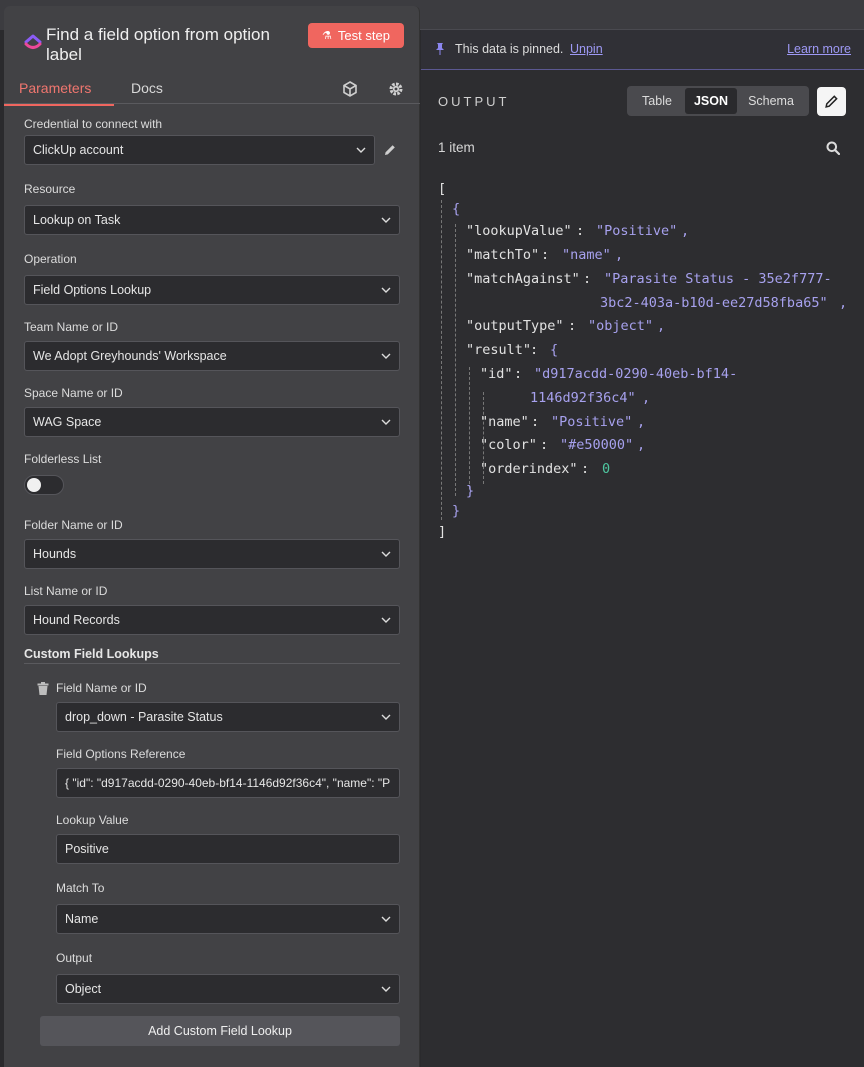  What do you see at coordinates (44, 485) in the screenshot?
I see `folderless-toggle` at bounding box center [44, 485].